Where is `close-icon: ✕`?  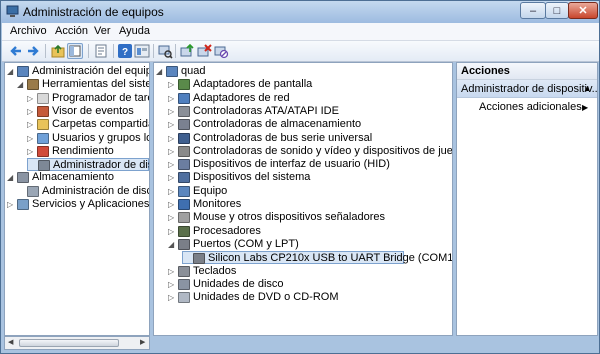
close-icon: ✕ is located at coordinates (583, 11).